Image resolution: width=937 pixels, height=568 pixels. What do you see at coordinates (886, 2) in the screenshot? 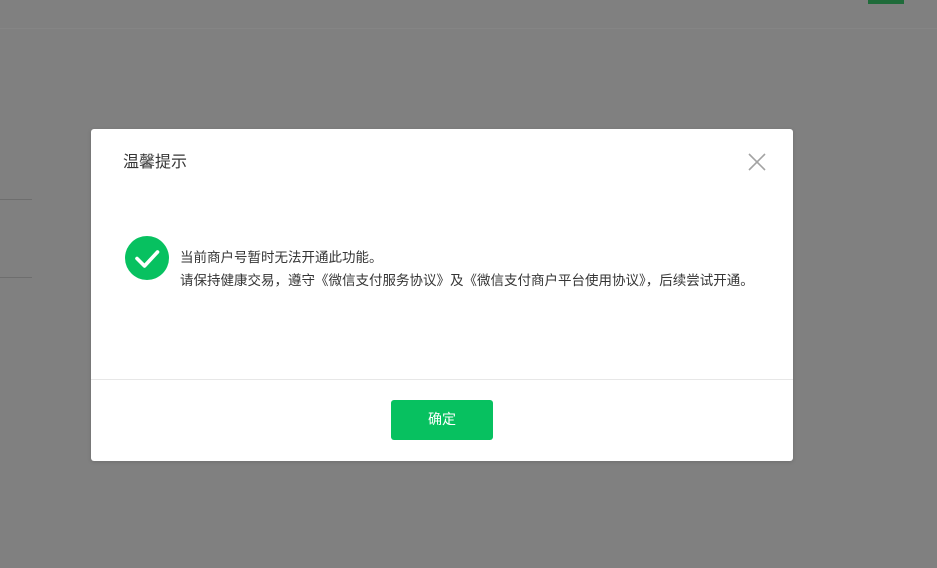
I see `background-active-tab-underline` at bounding box center [886, 2].